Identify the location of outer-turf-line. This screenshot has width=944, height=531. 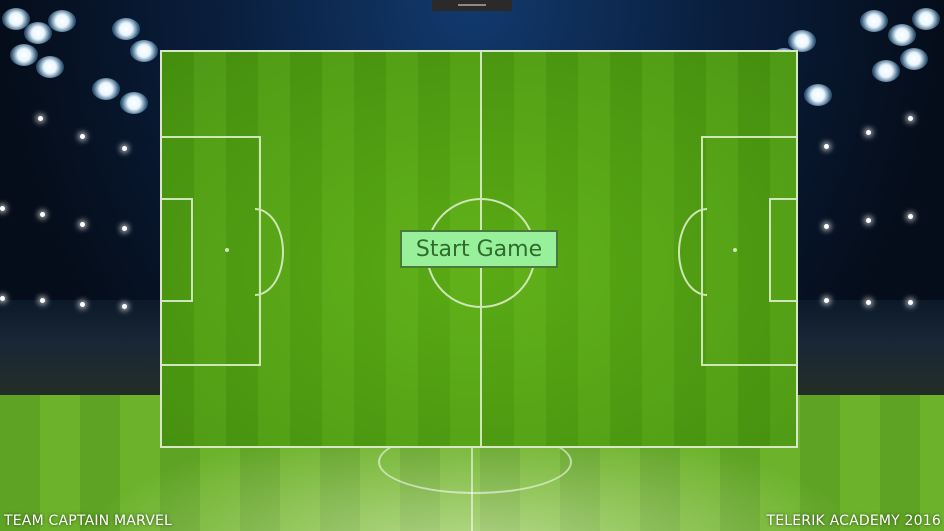
(472, 485).